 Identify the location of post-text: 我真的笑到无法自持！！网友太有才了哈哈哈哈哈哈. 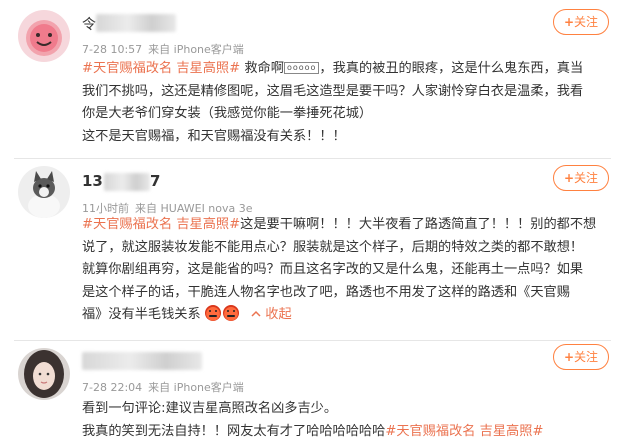
(234, 431).